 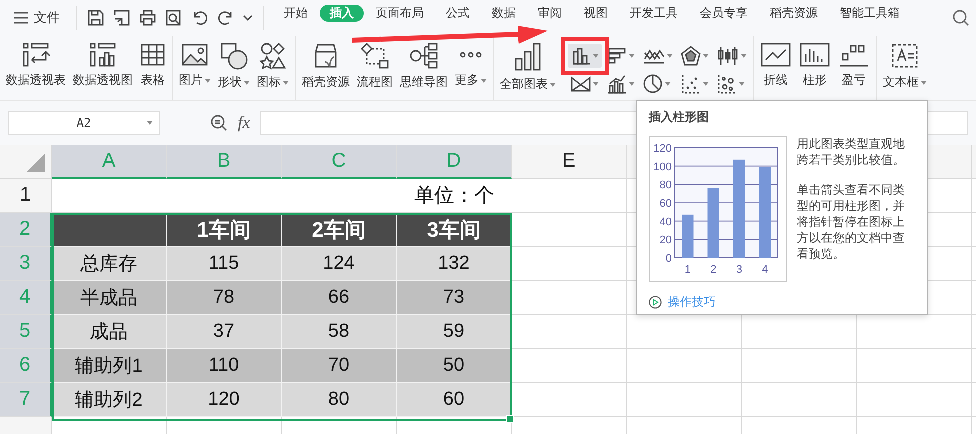 What do you see at coordinates (458, 13) in the screenshot?
I see `ribbon-tab: 公式` at bounding box center [458, 13].